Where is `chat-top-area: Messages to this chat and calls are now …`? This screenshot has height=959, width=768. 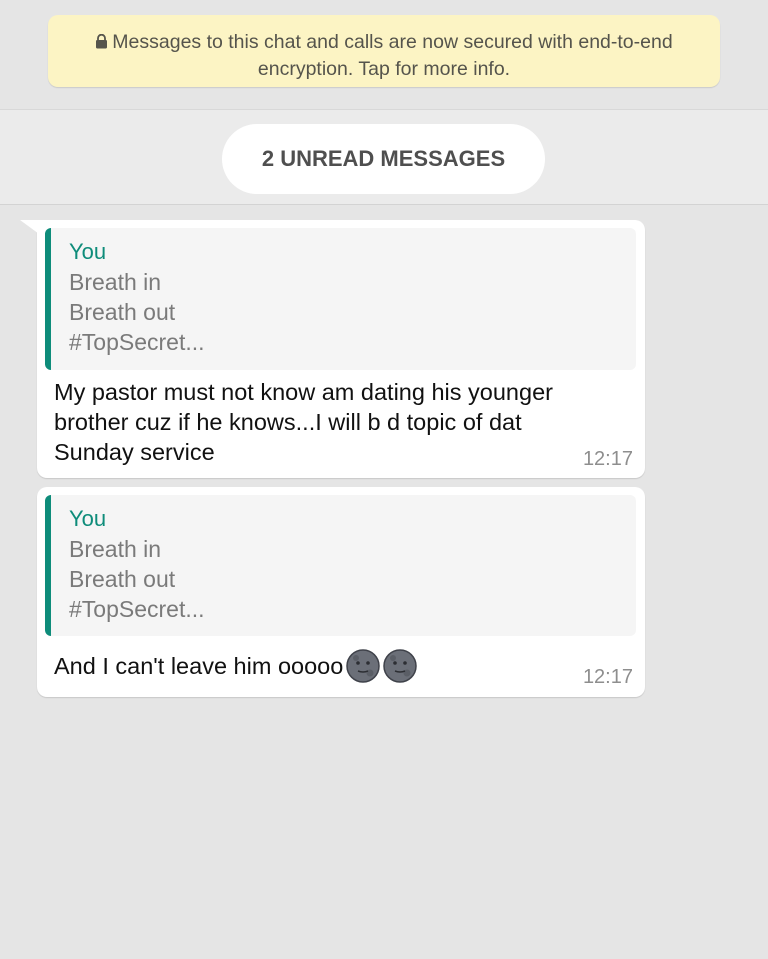
chat-top-area: Messages to this chat and calls are now … is located at coordinates (384, 54).